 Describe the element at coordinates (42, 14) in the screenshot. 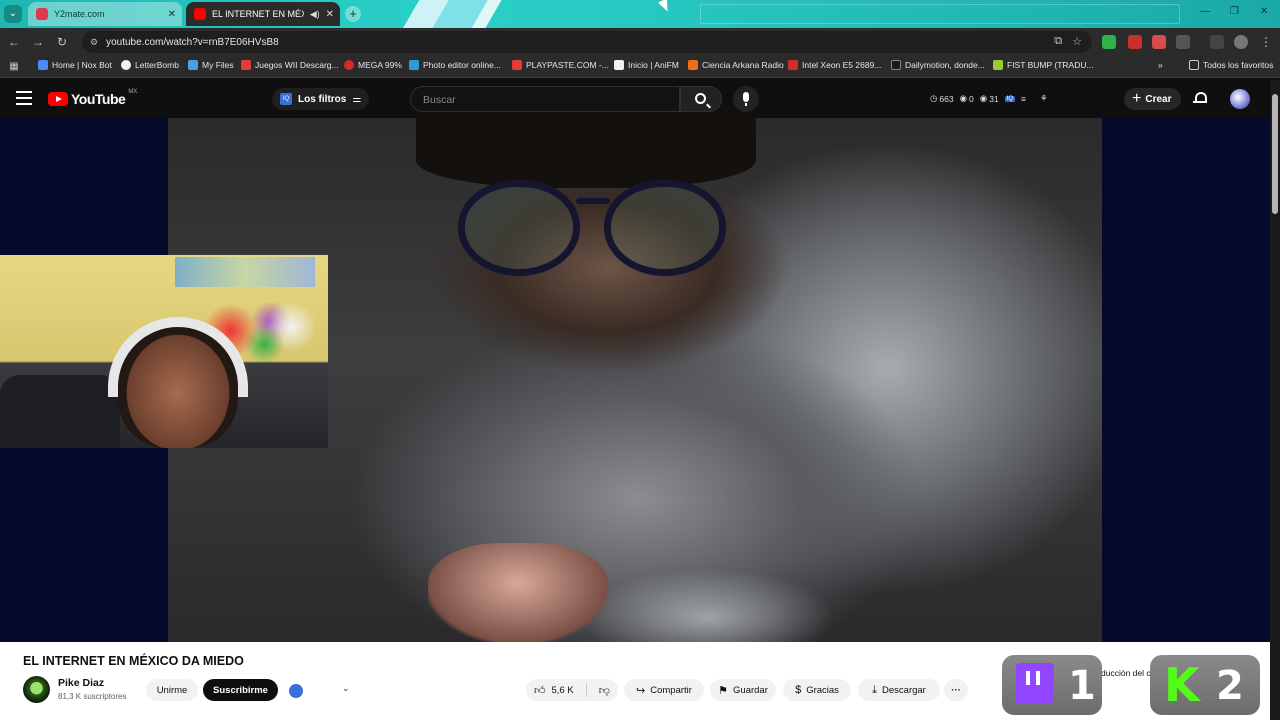

I see `y2mate-favicon-icon` at that location.